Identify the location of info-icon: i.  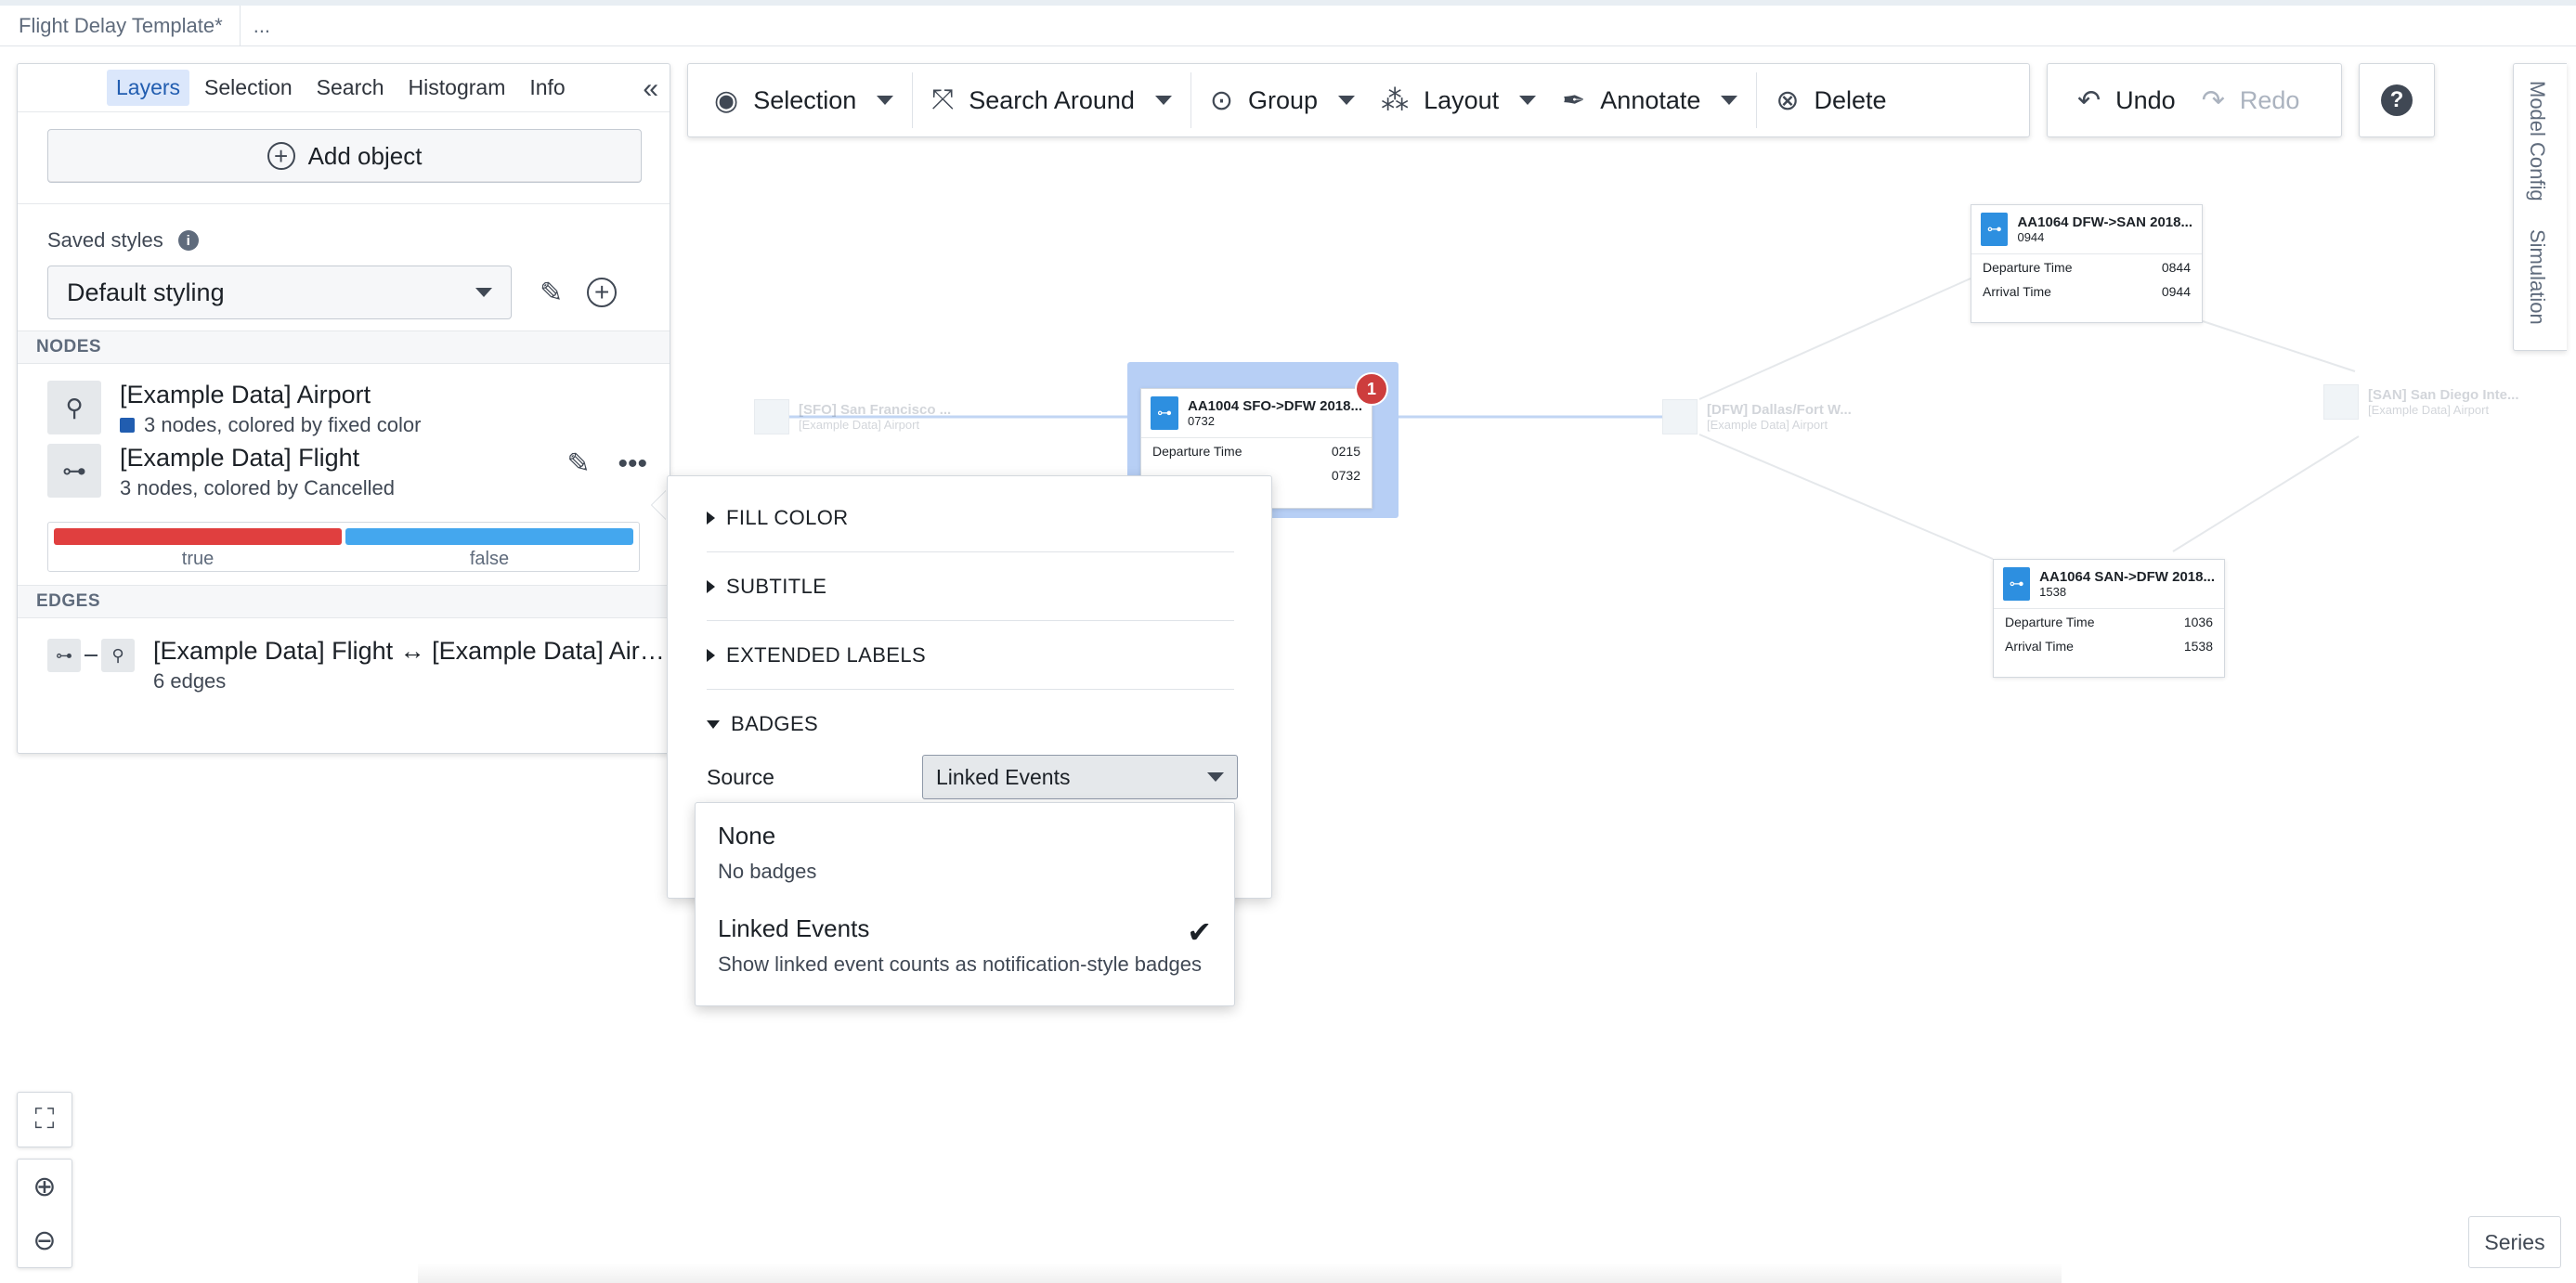
(188, 240).